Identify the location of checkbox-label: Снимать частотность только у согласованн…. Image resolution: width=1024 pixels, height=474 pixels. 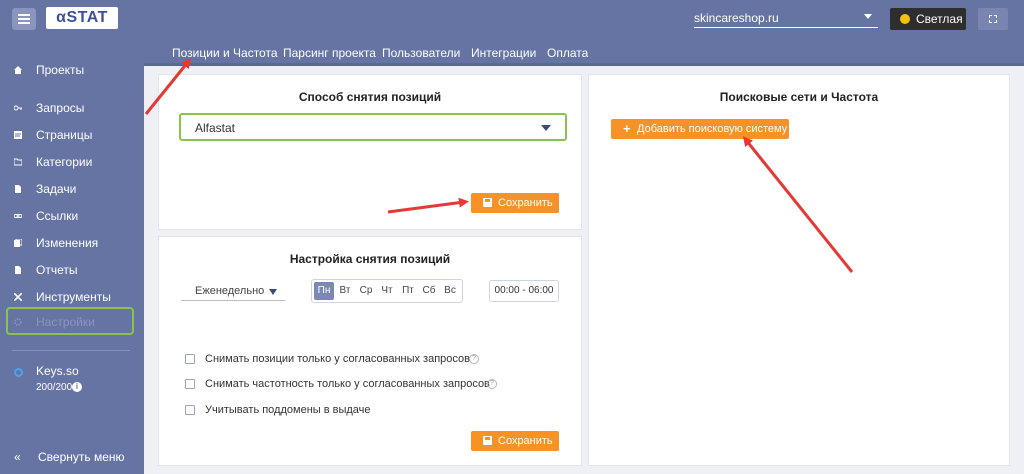
(347, 384).